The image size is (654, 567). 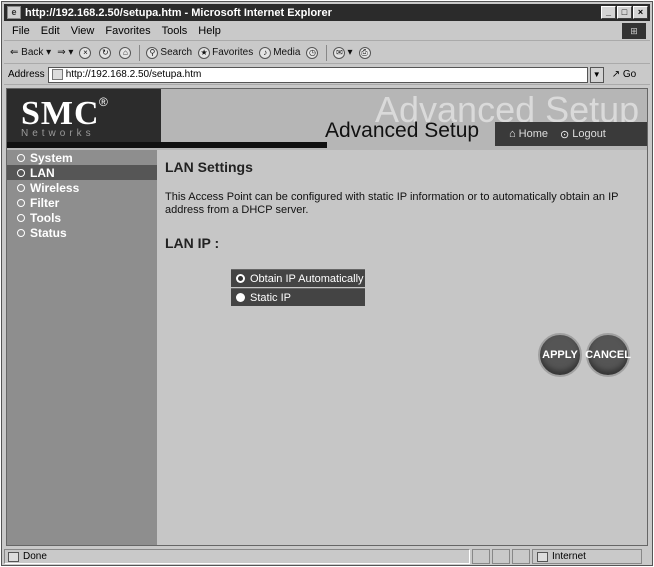 I want to click on status-bar: Done Internet, so click(x=327, y=556).